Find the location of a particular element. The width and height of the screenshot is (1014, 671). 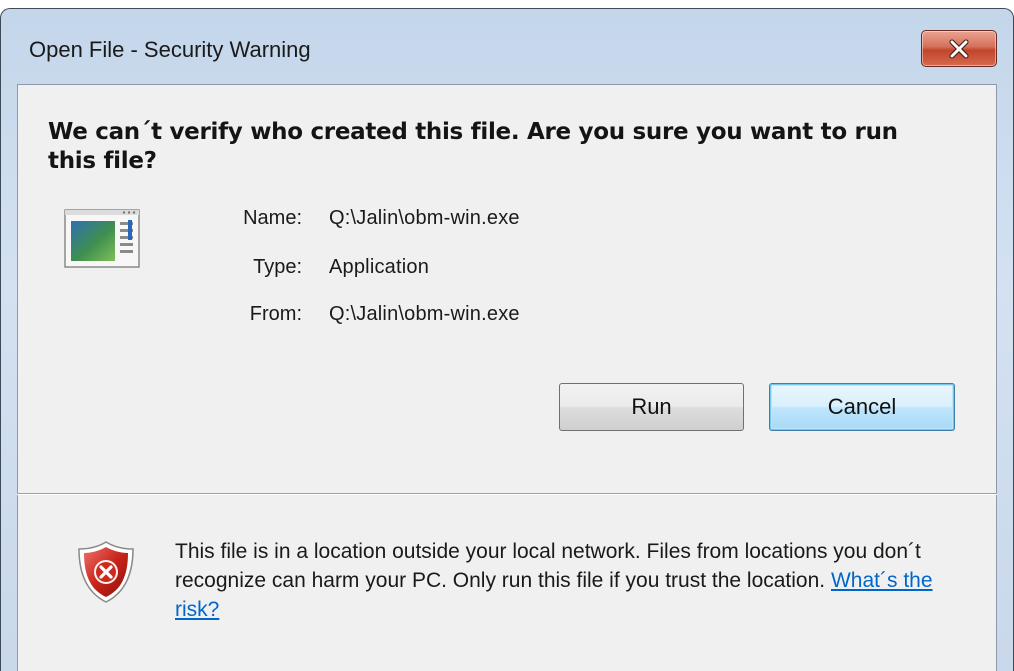

security-shield-error-icon is located at coordinates (106, 572).